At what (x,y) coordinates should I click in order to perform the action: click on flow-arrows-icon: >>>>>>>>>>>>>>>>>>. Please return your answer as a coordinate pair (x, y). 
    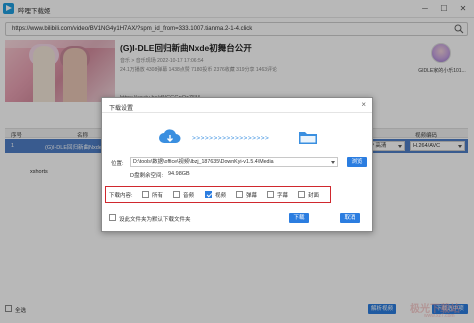
    Looking at the image, I should click on (231, 138).